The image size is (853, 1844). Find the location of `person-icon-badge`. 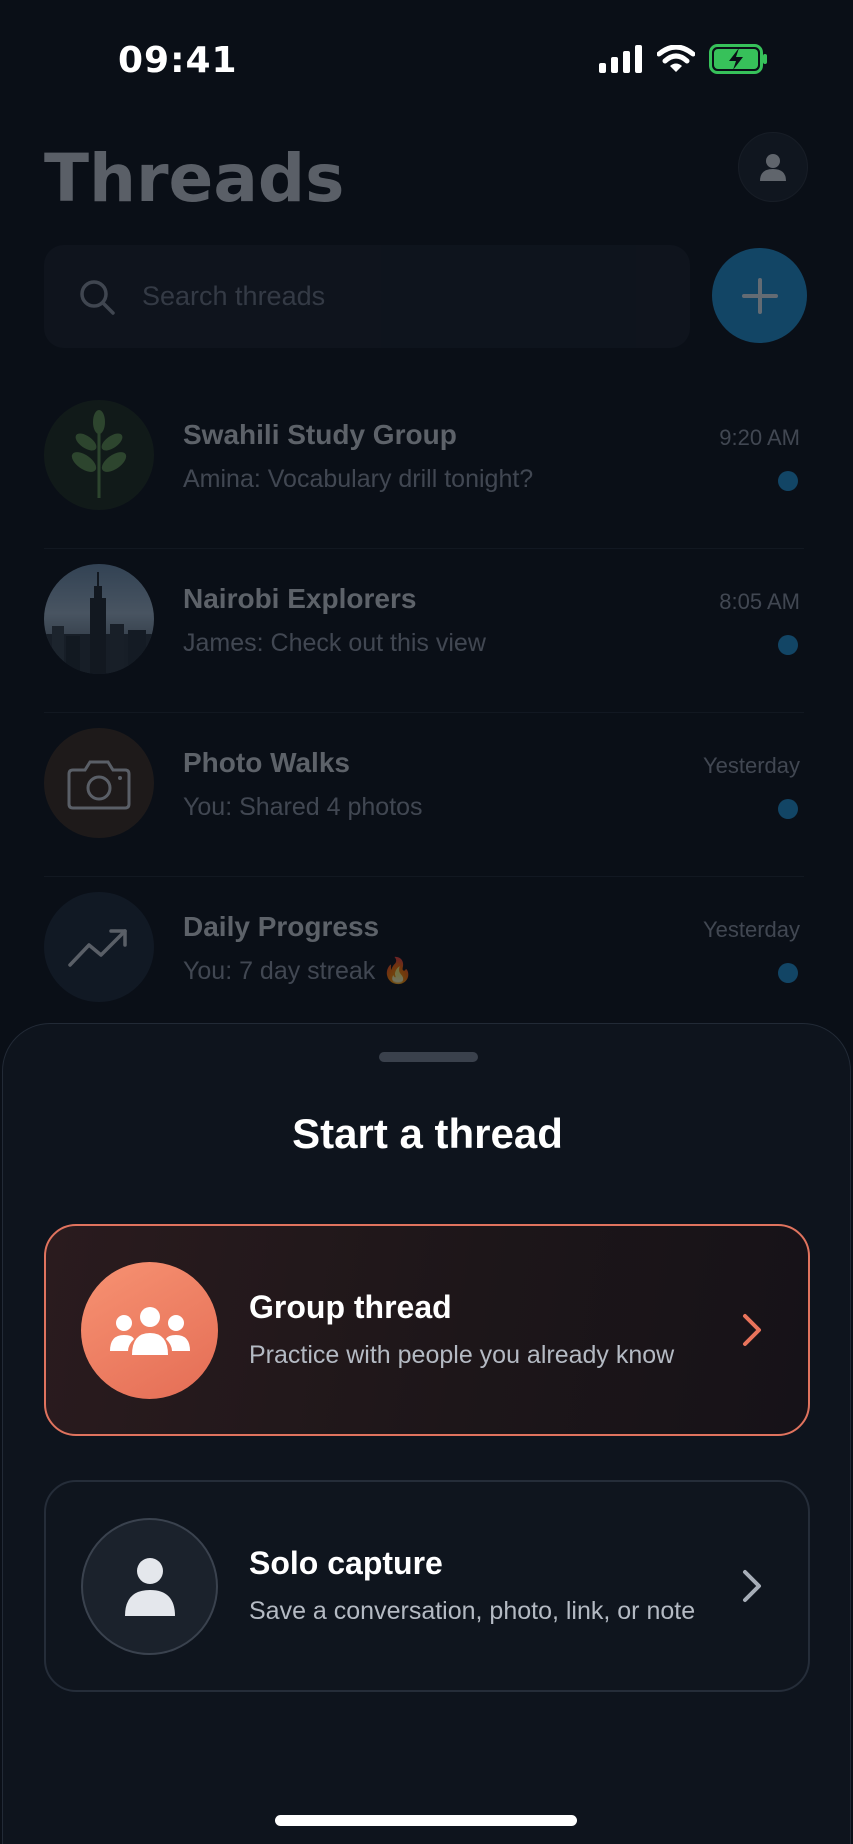

person-icon-badge is located at coordinates (149, 1586).